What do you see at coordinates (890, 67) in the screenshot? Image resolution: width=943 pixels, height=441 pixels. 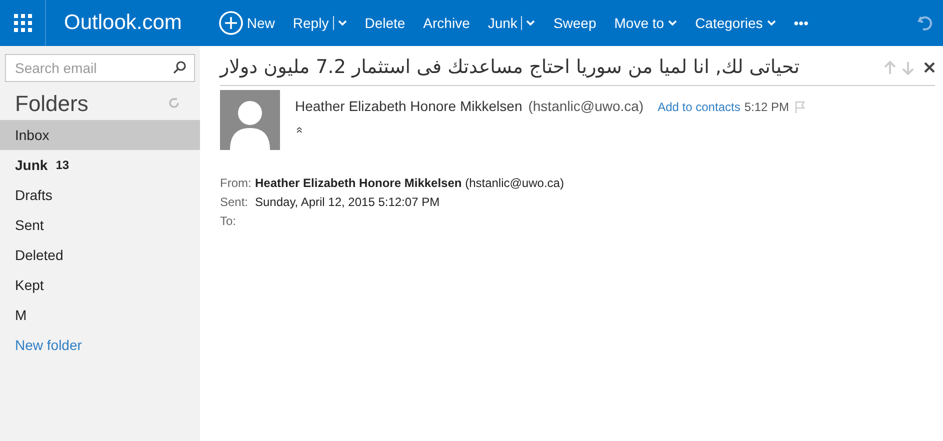 I see `arrow-up-icon` at bounding box center [890, 67].